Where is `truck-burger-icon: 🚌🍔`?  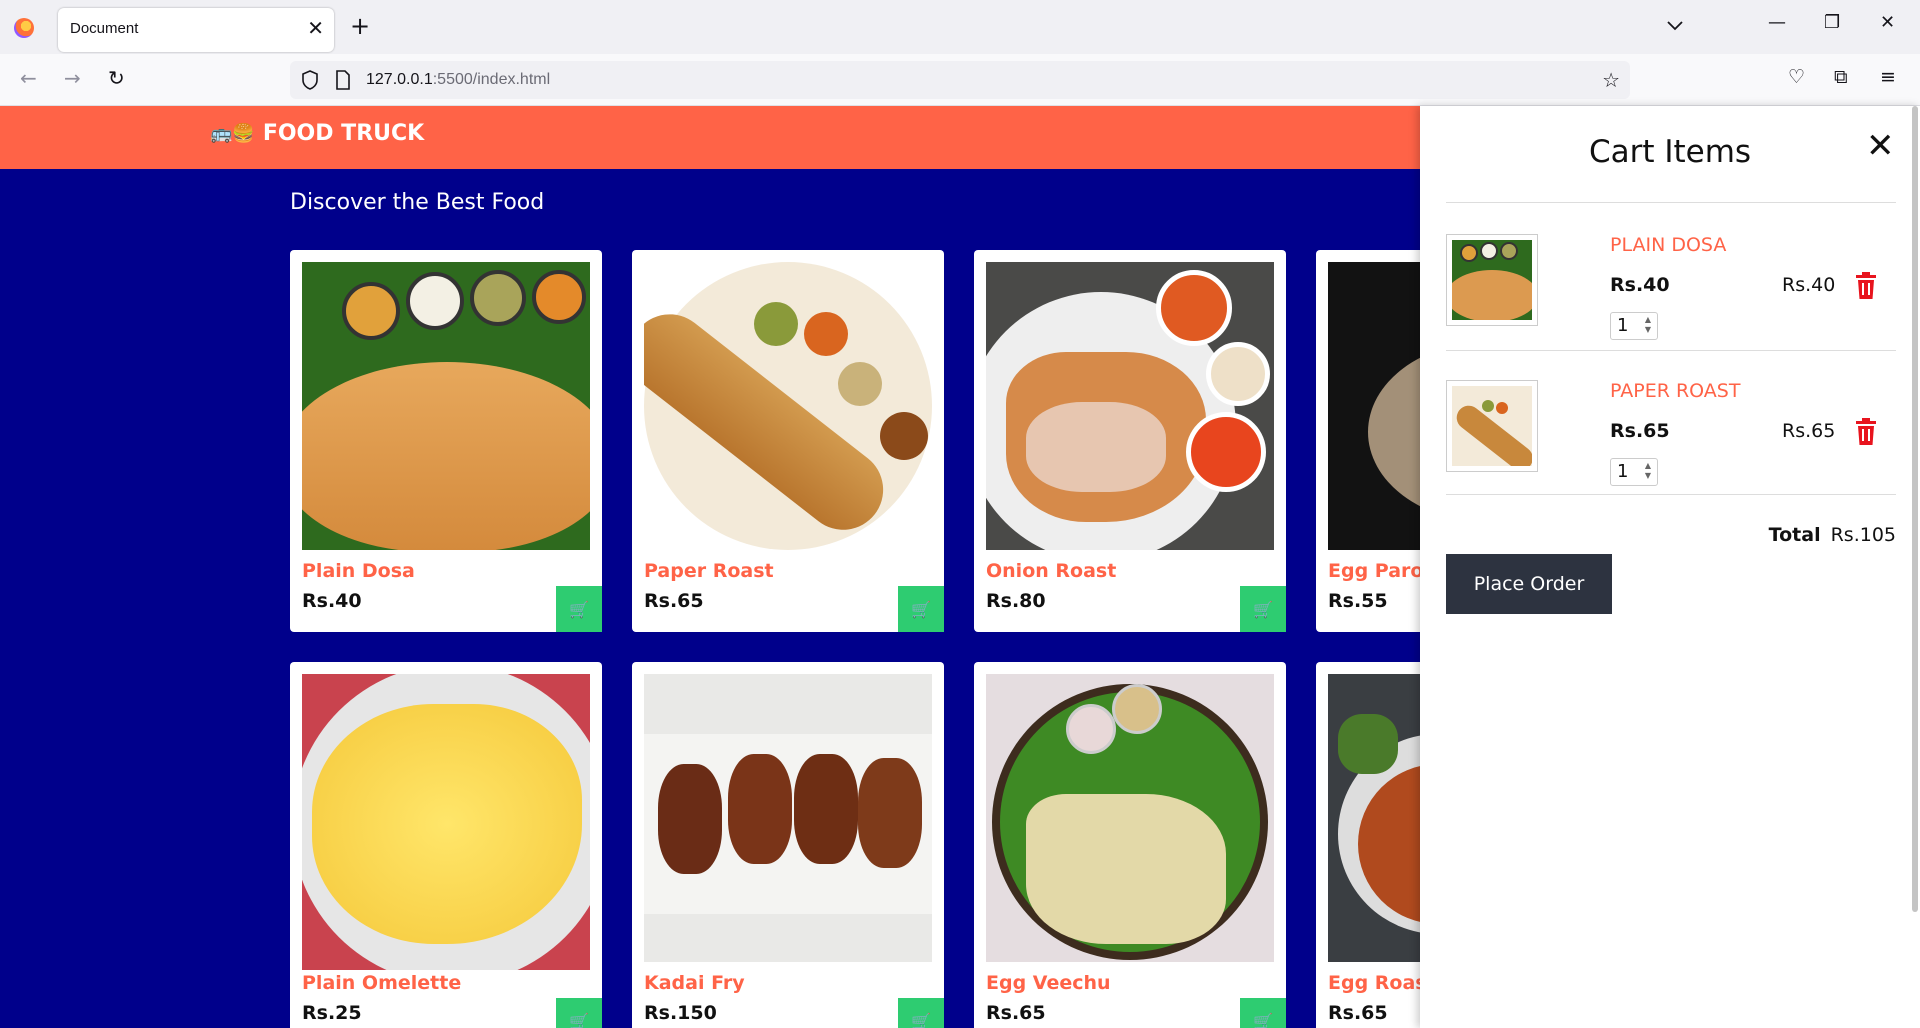 truck-burger-icon: 🚌🍔 is located at coordinates (232, 133).